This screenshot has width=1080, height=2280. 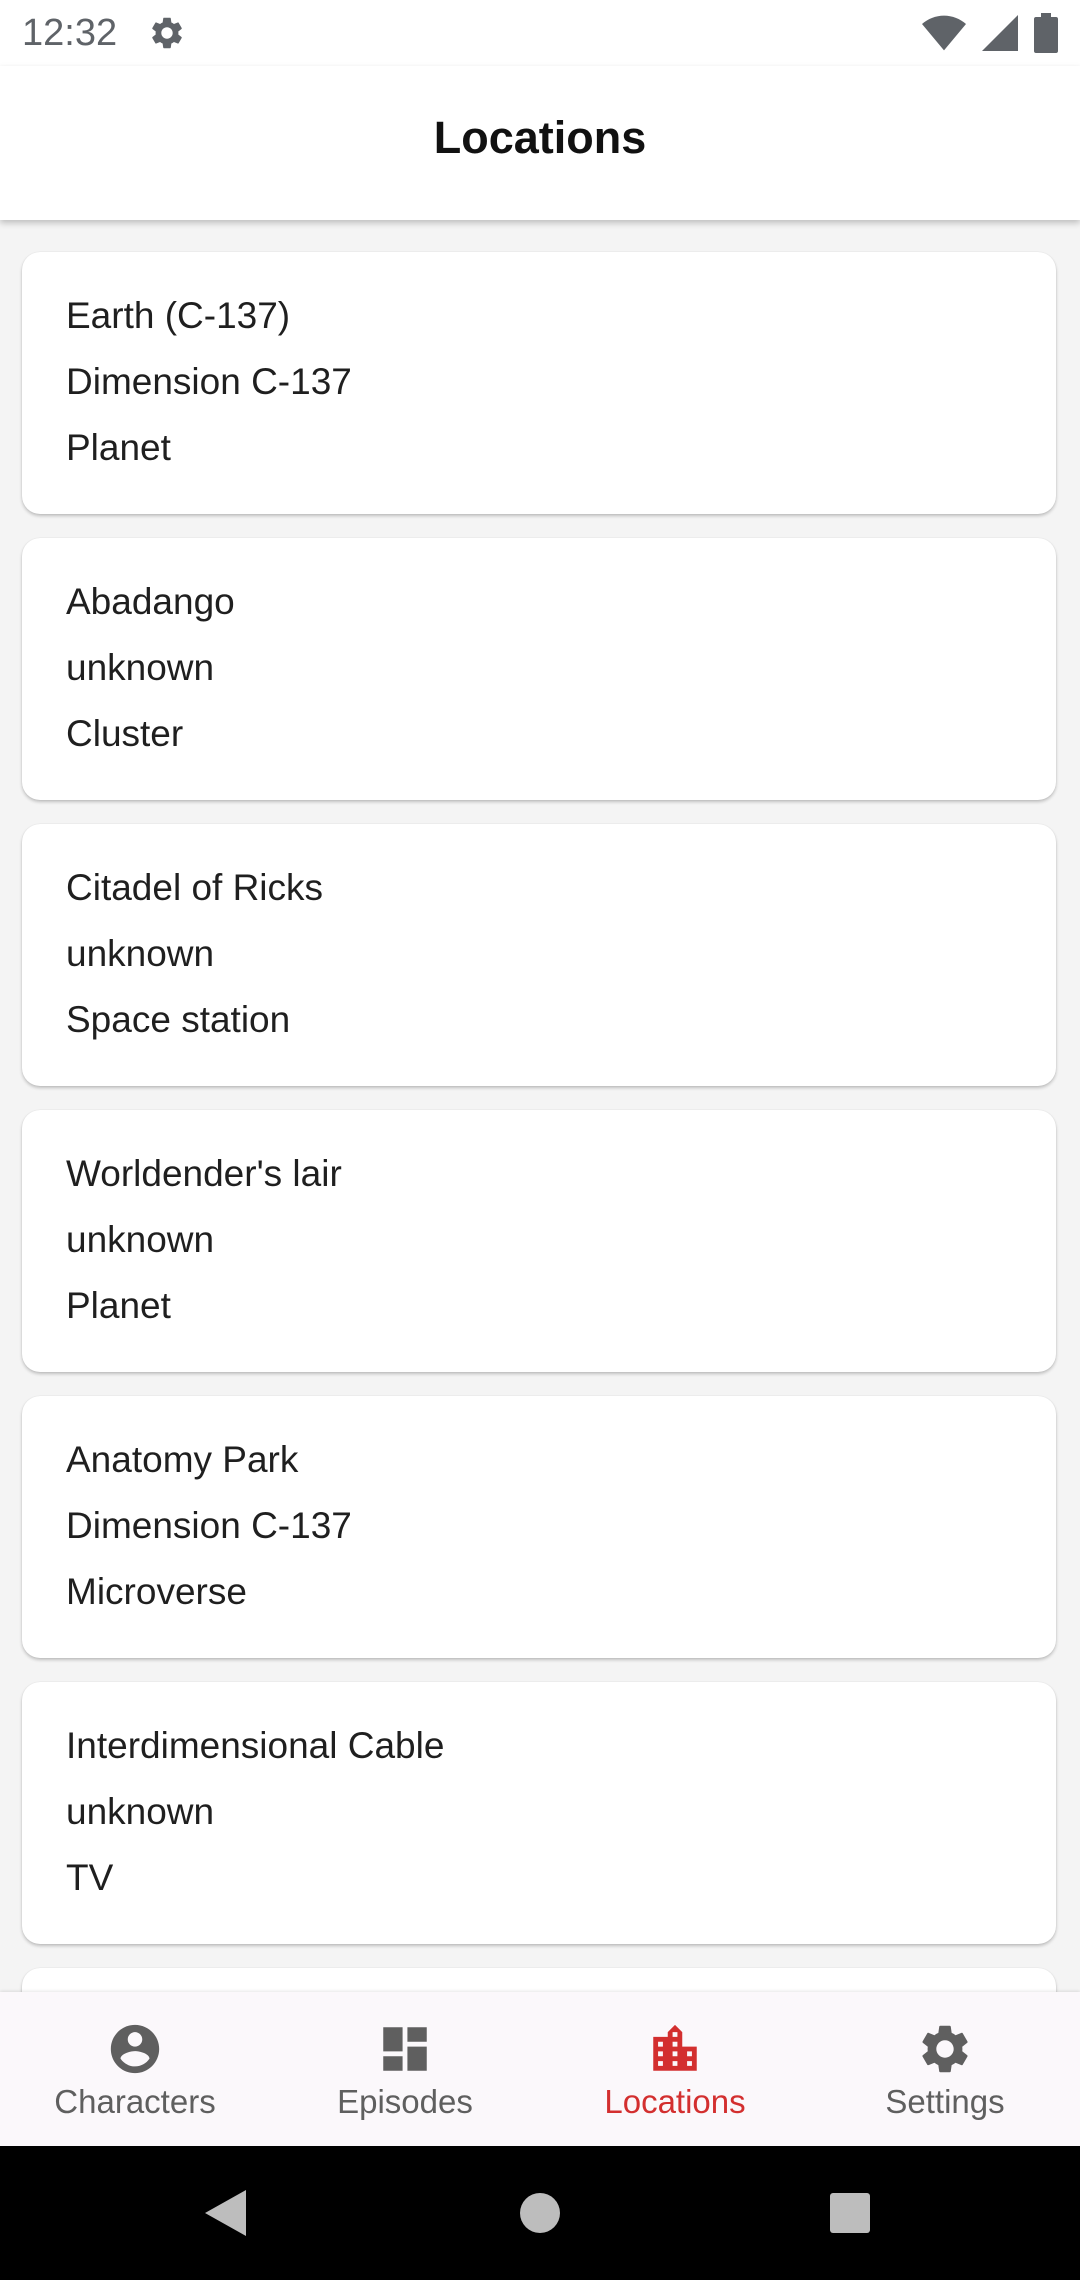 What do you see at coordinates (195, 887) in the screenshot?
I see `location-name: Citadel of Ricks` at bounding box center [195, 887].